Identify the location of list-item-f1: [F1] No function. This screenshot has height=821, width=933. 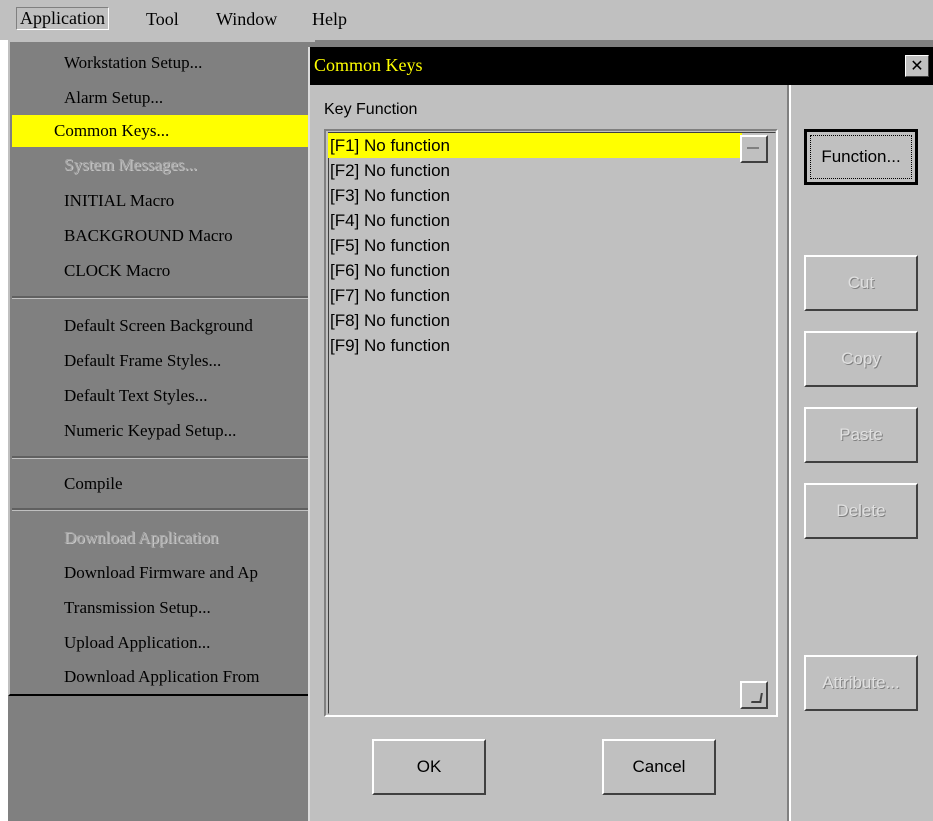
(535, 145).